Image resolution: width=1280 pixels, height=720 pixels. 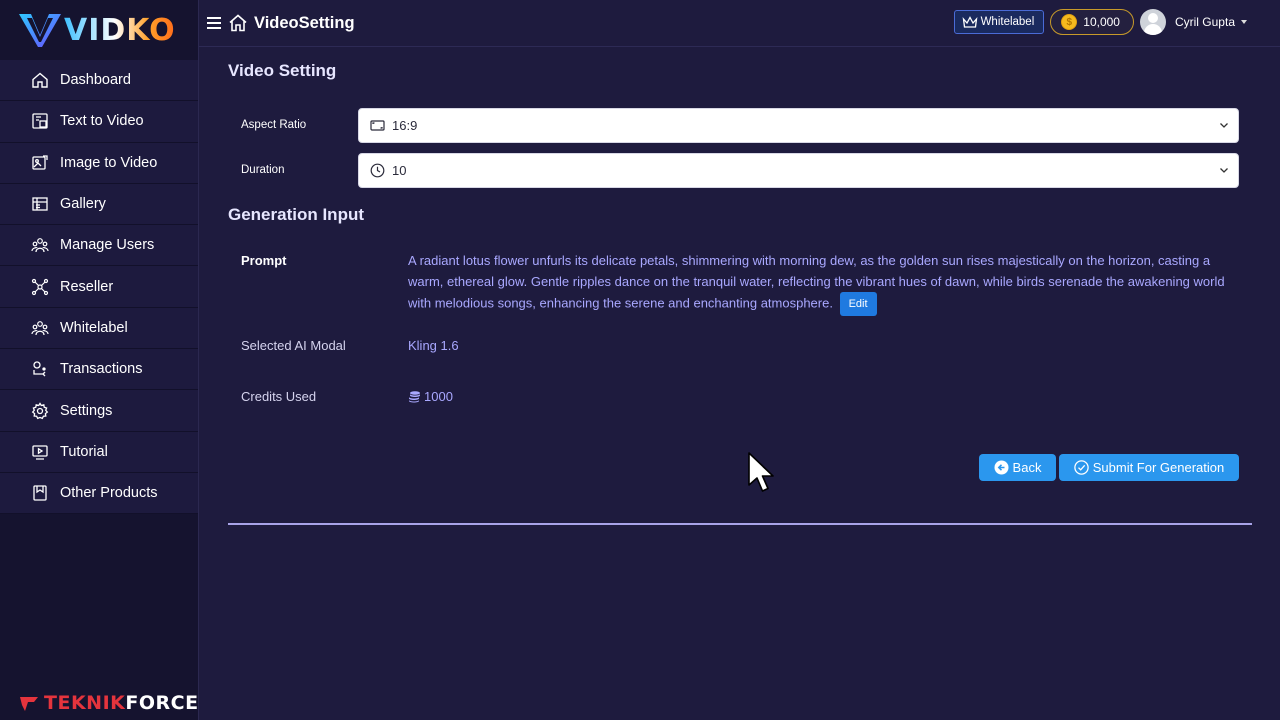 I want to click on coins-stack-icon, so click(x=414, y=397).